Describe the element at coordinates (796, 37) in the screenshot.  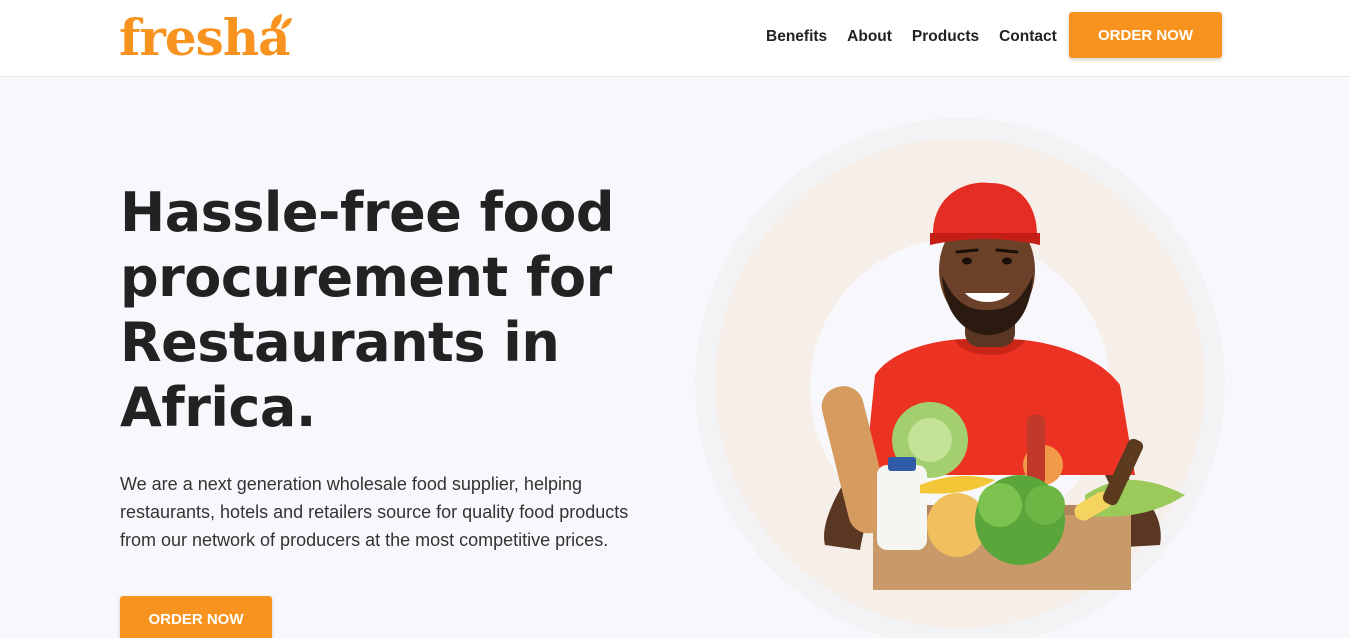
I see `nav-link-benefits: Benefits` at that location.